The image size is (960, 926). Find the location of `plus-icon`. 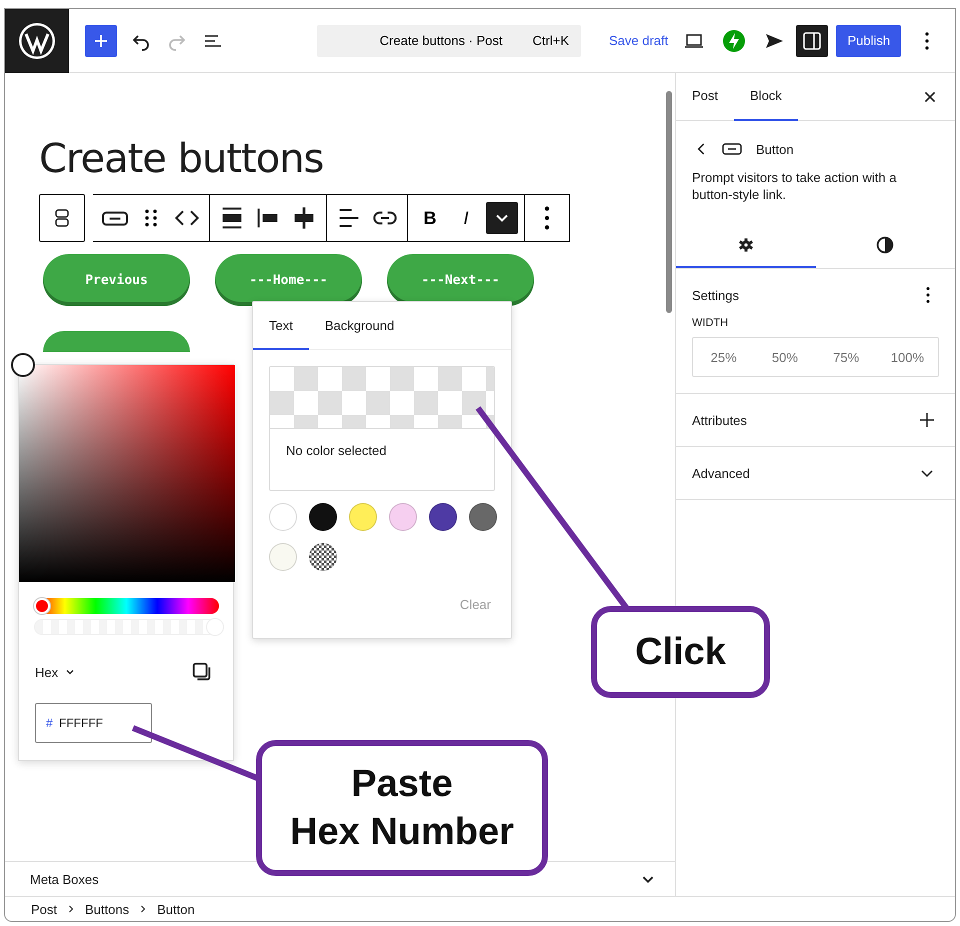

plus-icon is located at coordinates (101, 40).